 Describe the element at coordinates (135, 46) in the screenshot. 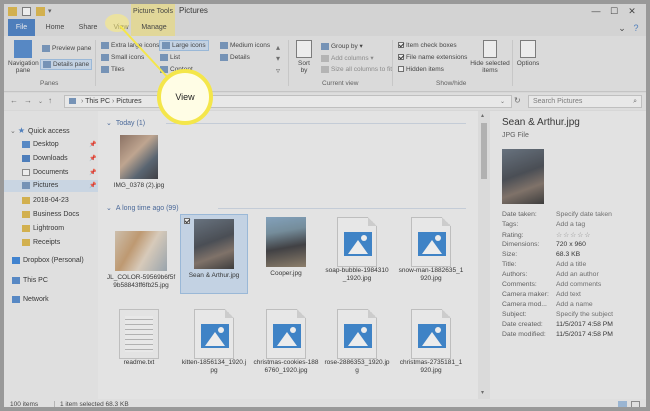

I see `extra-large-icons-label: Extra large icons` at that location.